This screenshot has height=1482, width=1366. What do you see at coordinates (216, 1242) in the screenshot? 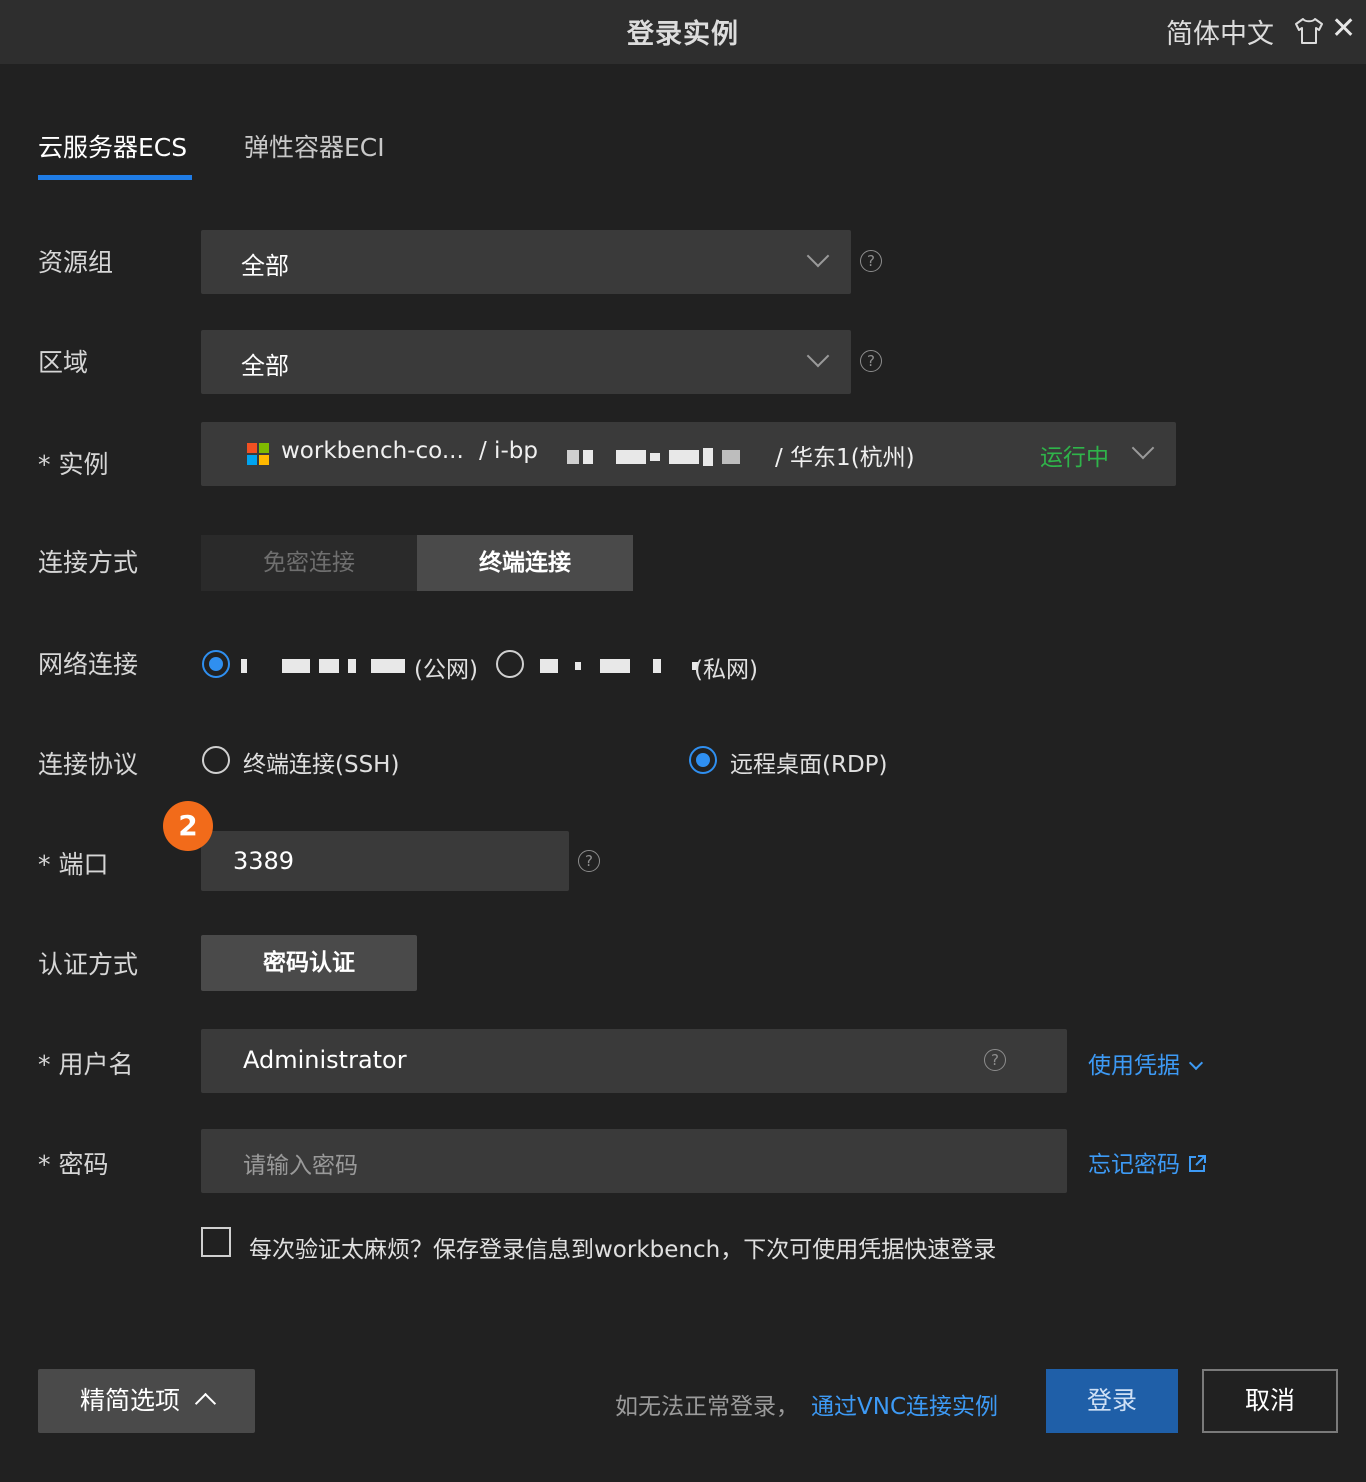
I see `save-login-checkbox` at bounding box center [216, 1242].